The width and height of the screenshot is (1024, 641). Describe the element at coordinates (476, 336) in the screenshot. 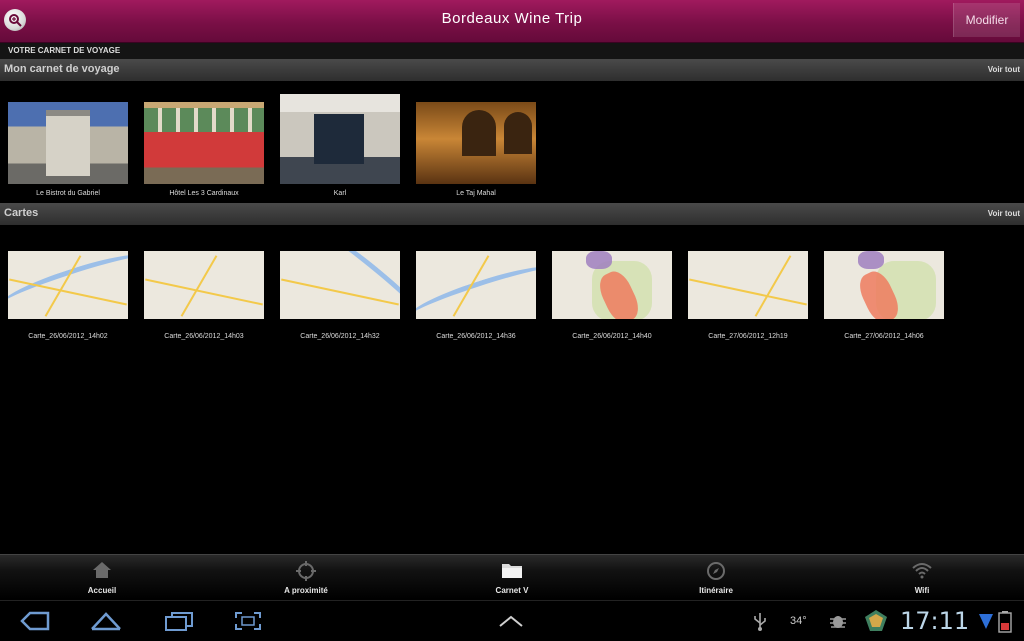

I see `thumbnail-caption: Carte_26/06/2012_14h36` at that location.